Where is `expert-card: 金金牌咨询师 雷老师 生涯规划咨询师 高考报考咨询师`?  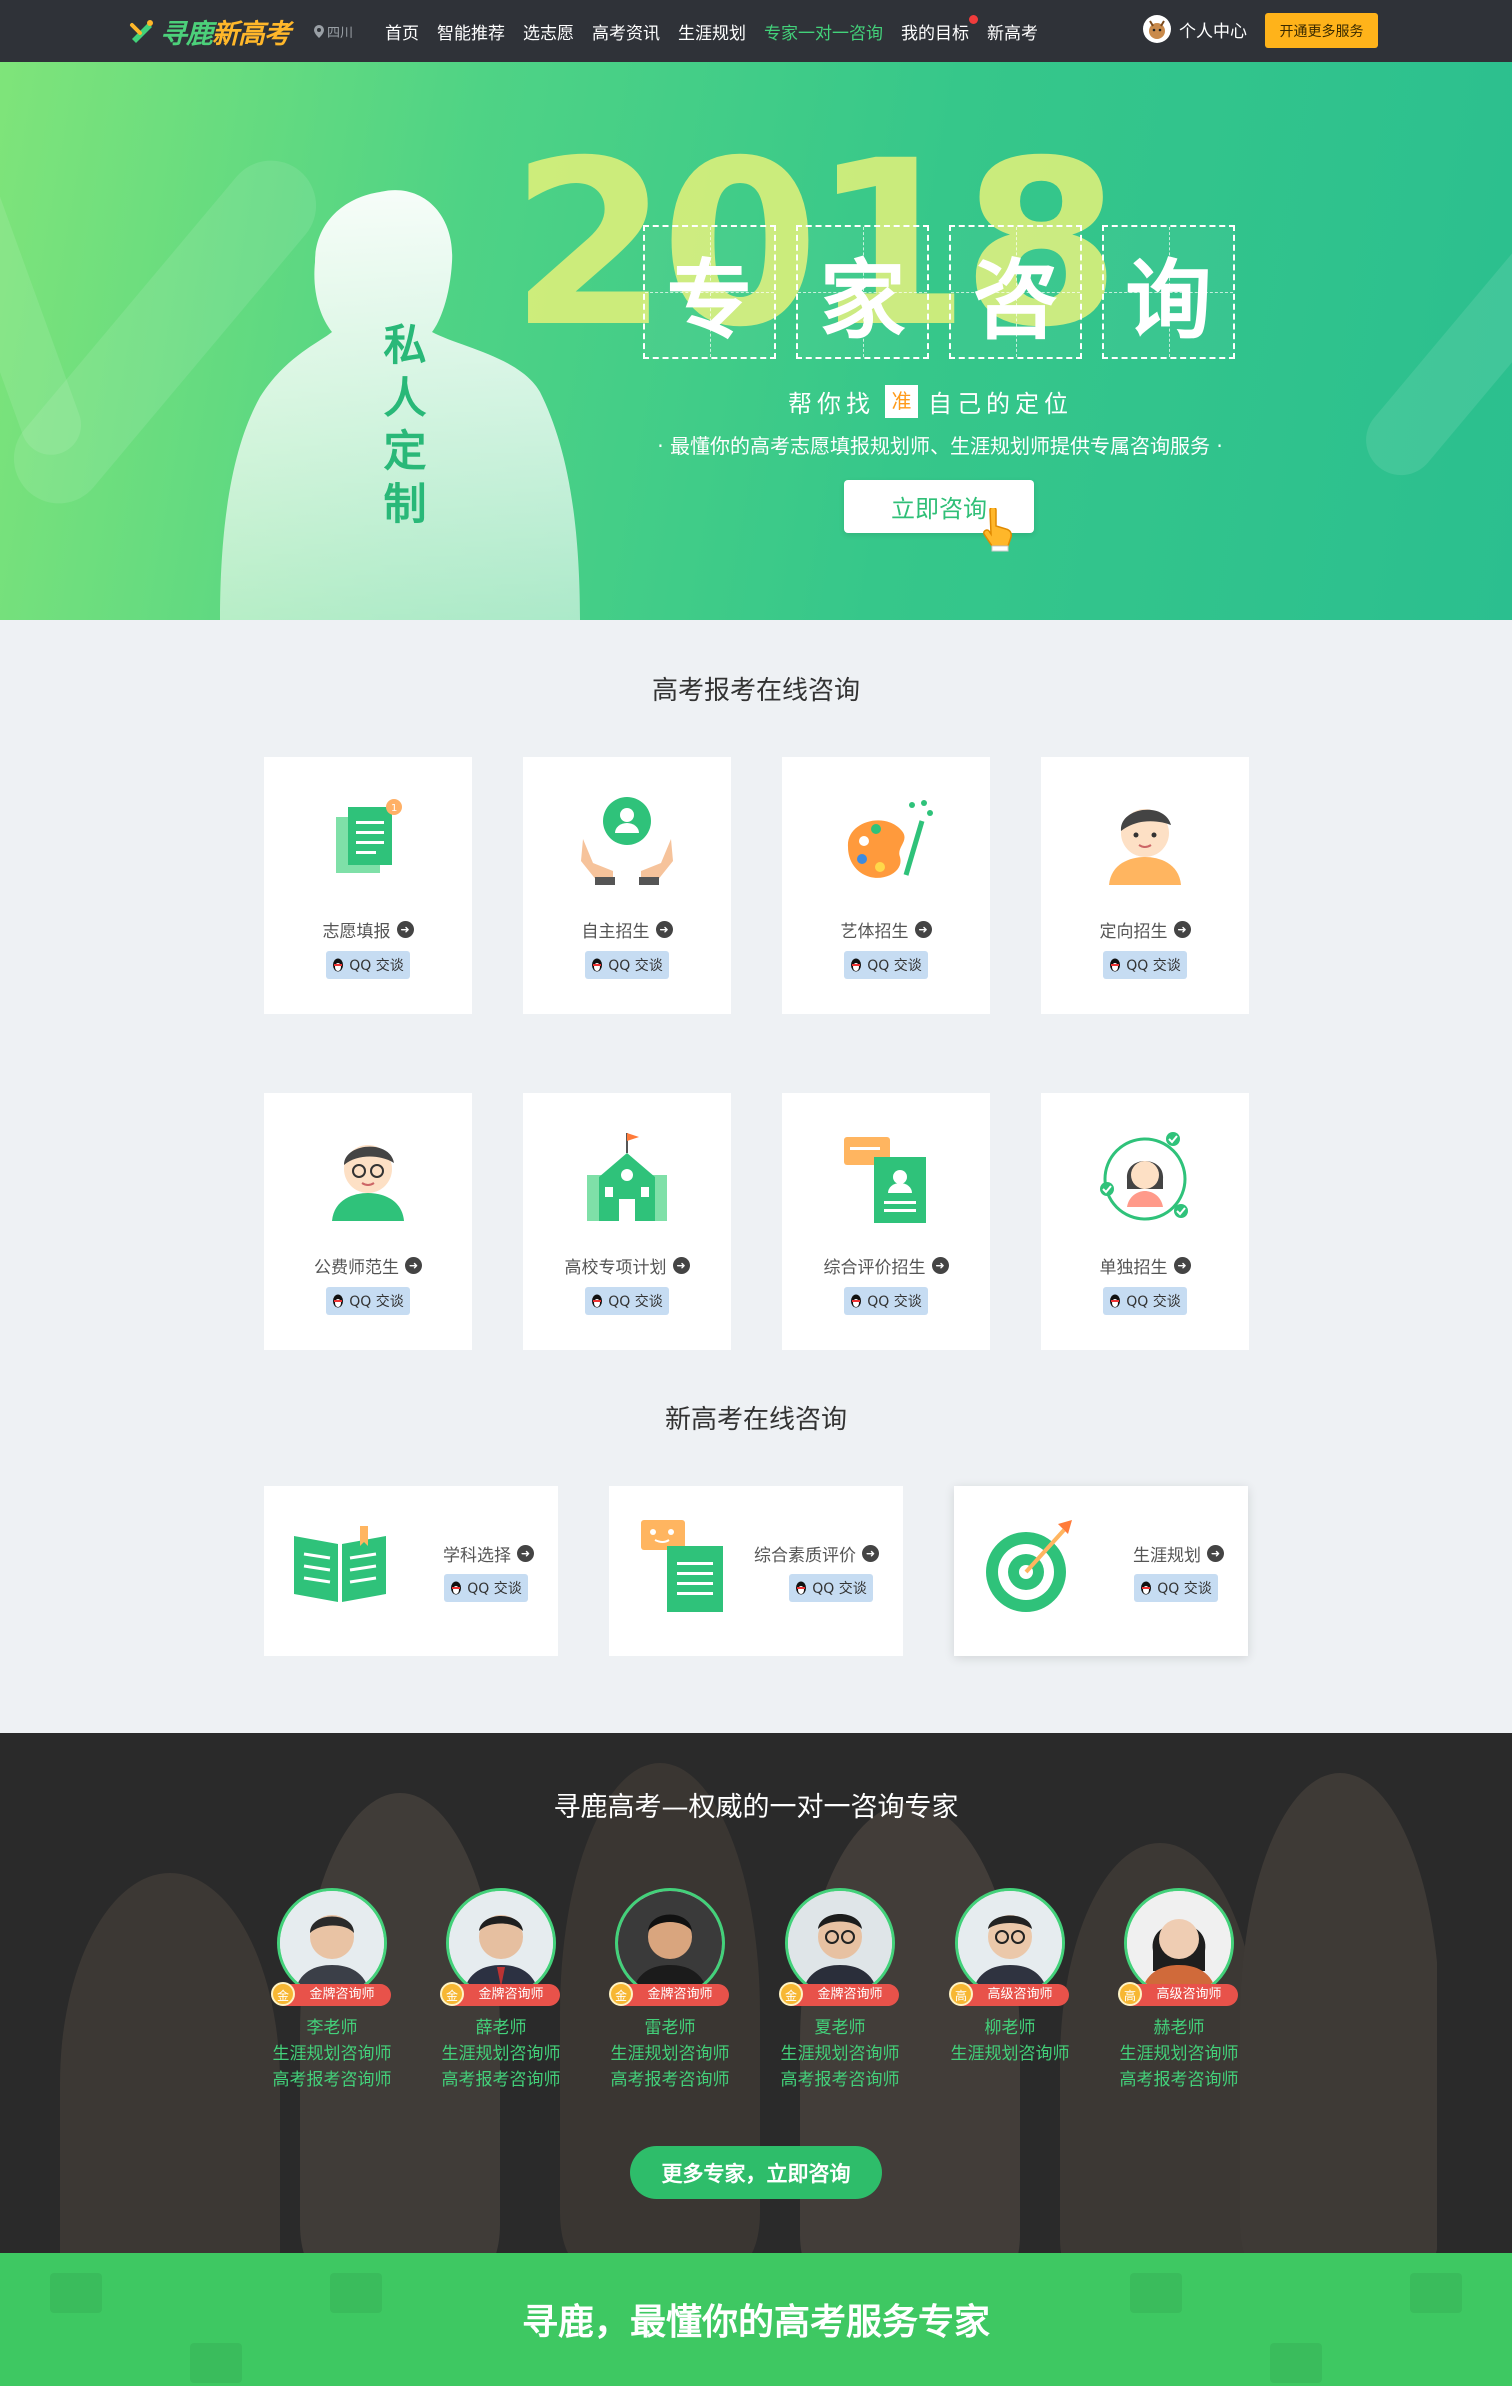
expert-card: 金金牌咨询师 雷老师 生涯规划咨询师 高考报考咨询师 is located at coordinates (670, 1990).